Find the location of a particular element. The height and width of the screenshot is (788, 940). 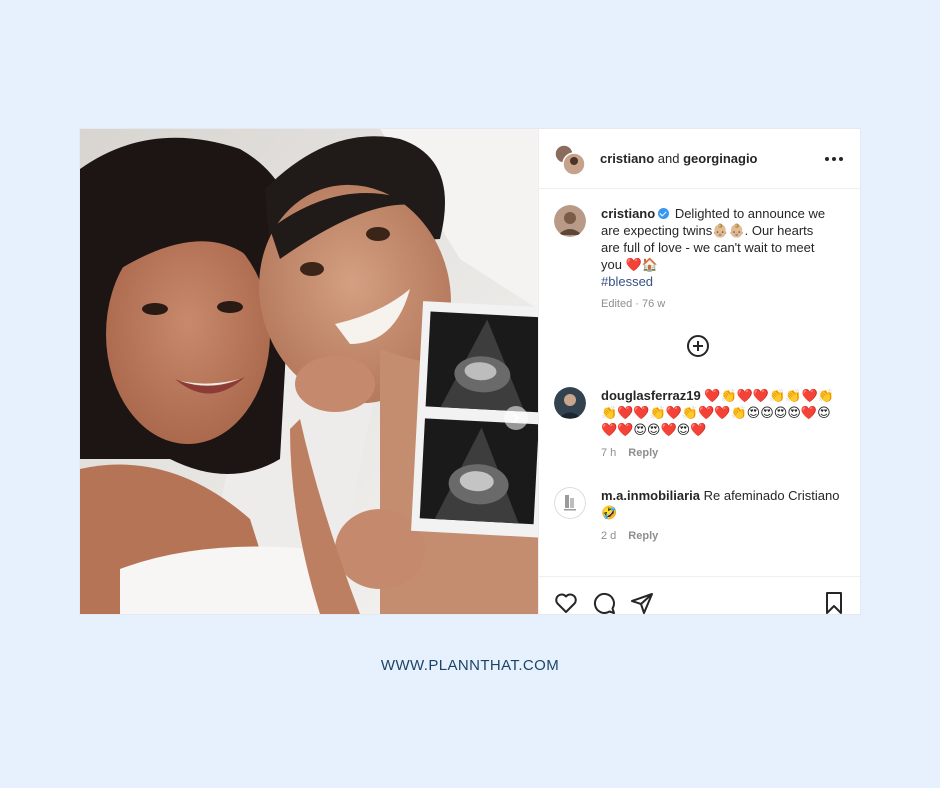

add-comment-icon is located at coordinates (698, 346).